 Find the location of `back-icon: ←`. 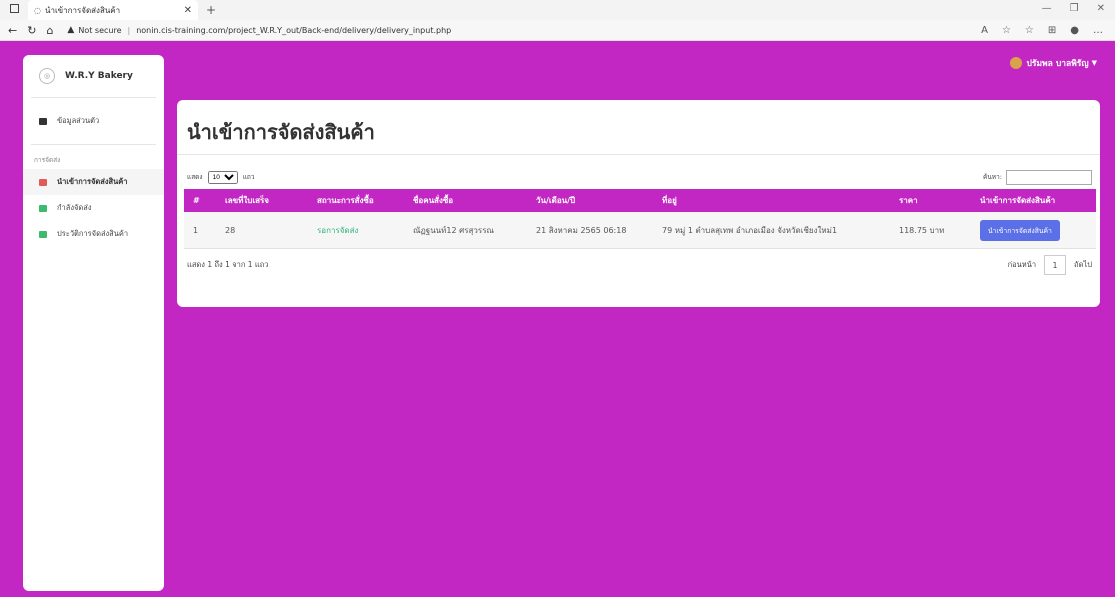

back-icon: ← is located at coordinates (12, 30).